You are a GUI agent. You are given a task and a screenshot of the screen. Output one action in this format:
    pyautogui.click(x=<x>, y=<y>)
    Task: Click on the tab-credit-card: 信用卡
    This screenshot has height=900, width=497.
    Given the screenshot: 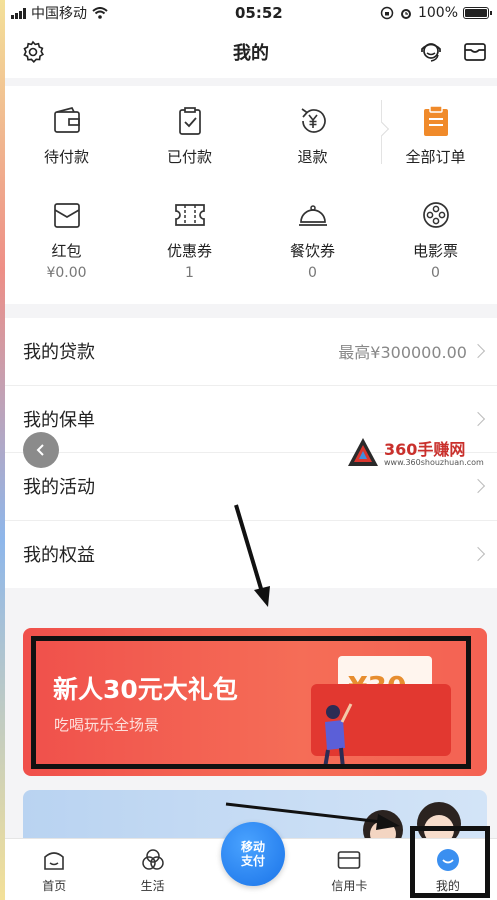 What is the action you would take?
    pyautogui.click(x=349, y=869)
    